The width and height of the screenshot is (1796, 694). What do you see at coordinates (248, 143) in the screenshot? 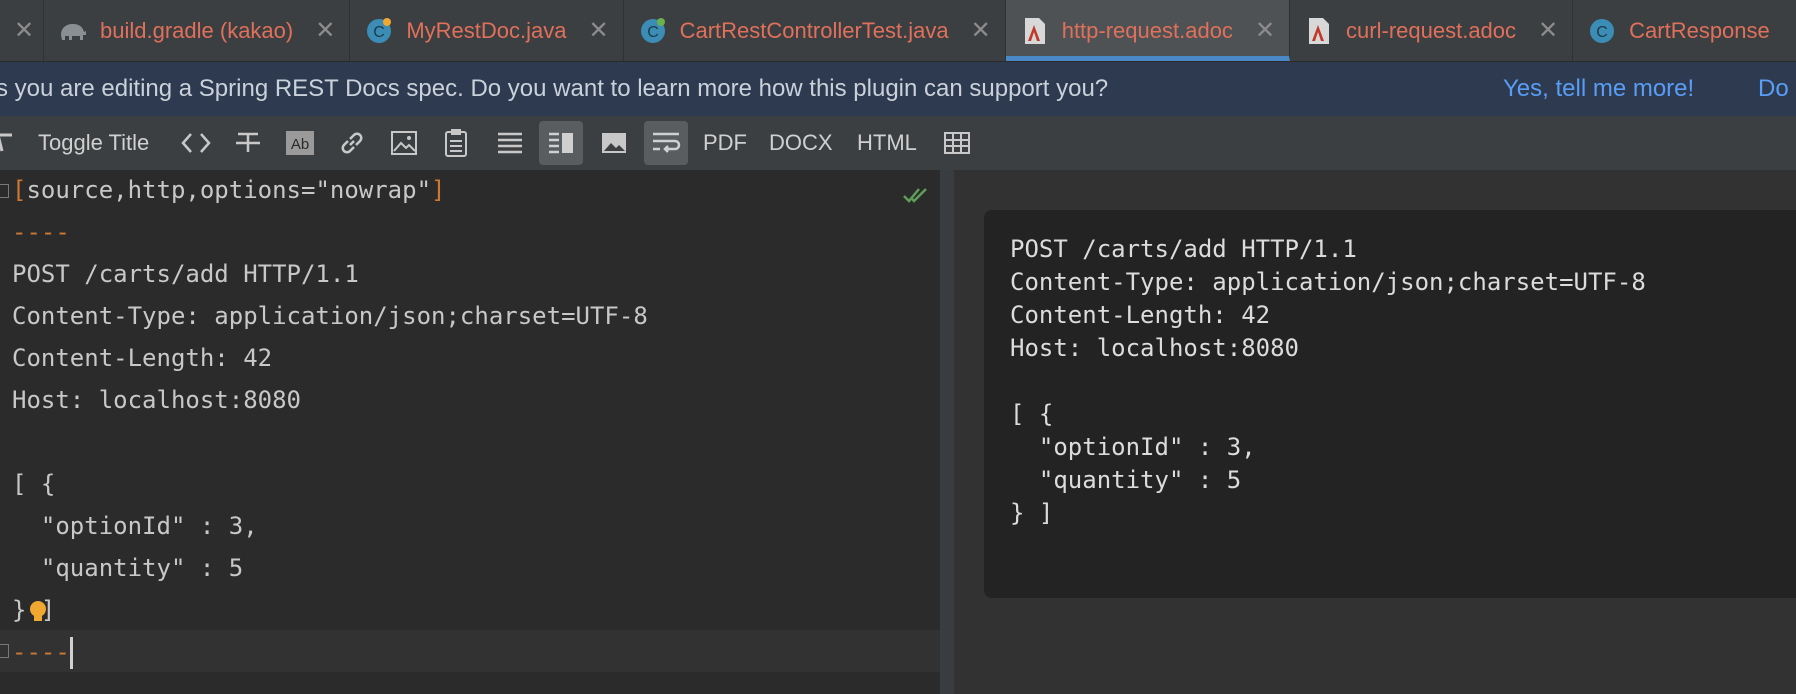
I see `strikethrough-icon` at bounding box center [248, 143].